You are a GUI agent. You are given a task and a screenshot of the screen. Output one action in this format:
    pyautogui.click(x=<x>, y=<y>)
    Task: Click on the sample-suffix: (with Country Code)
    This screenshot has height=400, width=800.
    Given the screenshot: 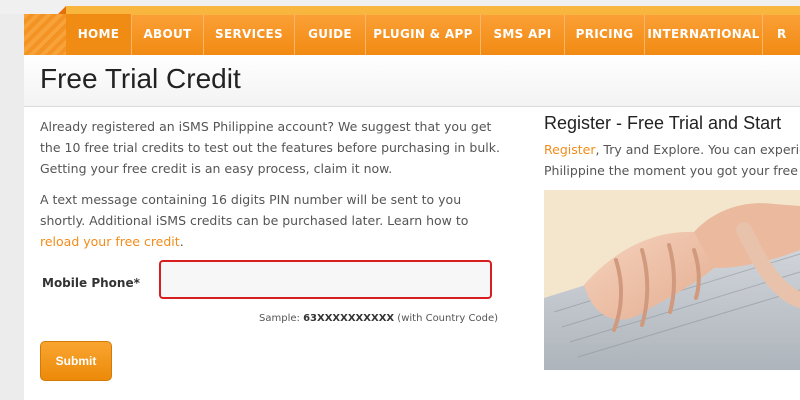 What is the action you would take?
    pyautogui.click(x=446, y=318)
    